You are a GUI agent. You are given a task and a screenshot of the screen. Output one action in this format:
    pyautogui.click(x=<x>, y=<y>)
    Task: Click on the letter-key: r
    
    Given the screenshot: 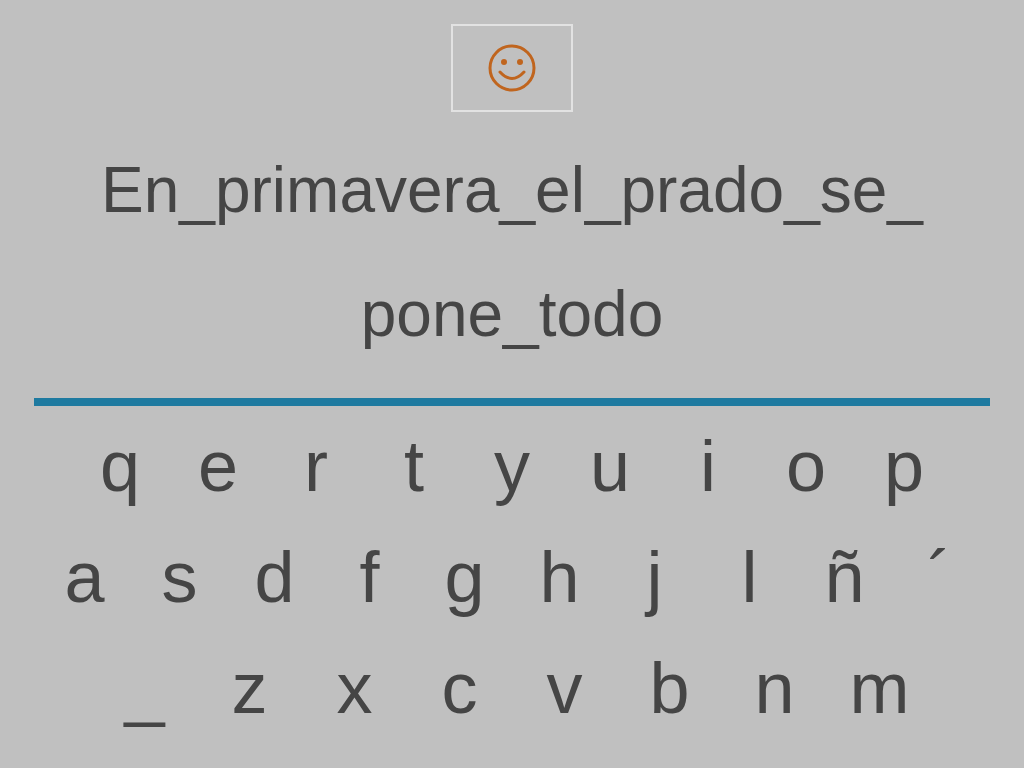 What is the action you would take?
    pyautogui.click(x=316, y=466)
    